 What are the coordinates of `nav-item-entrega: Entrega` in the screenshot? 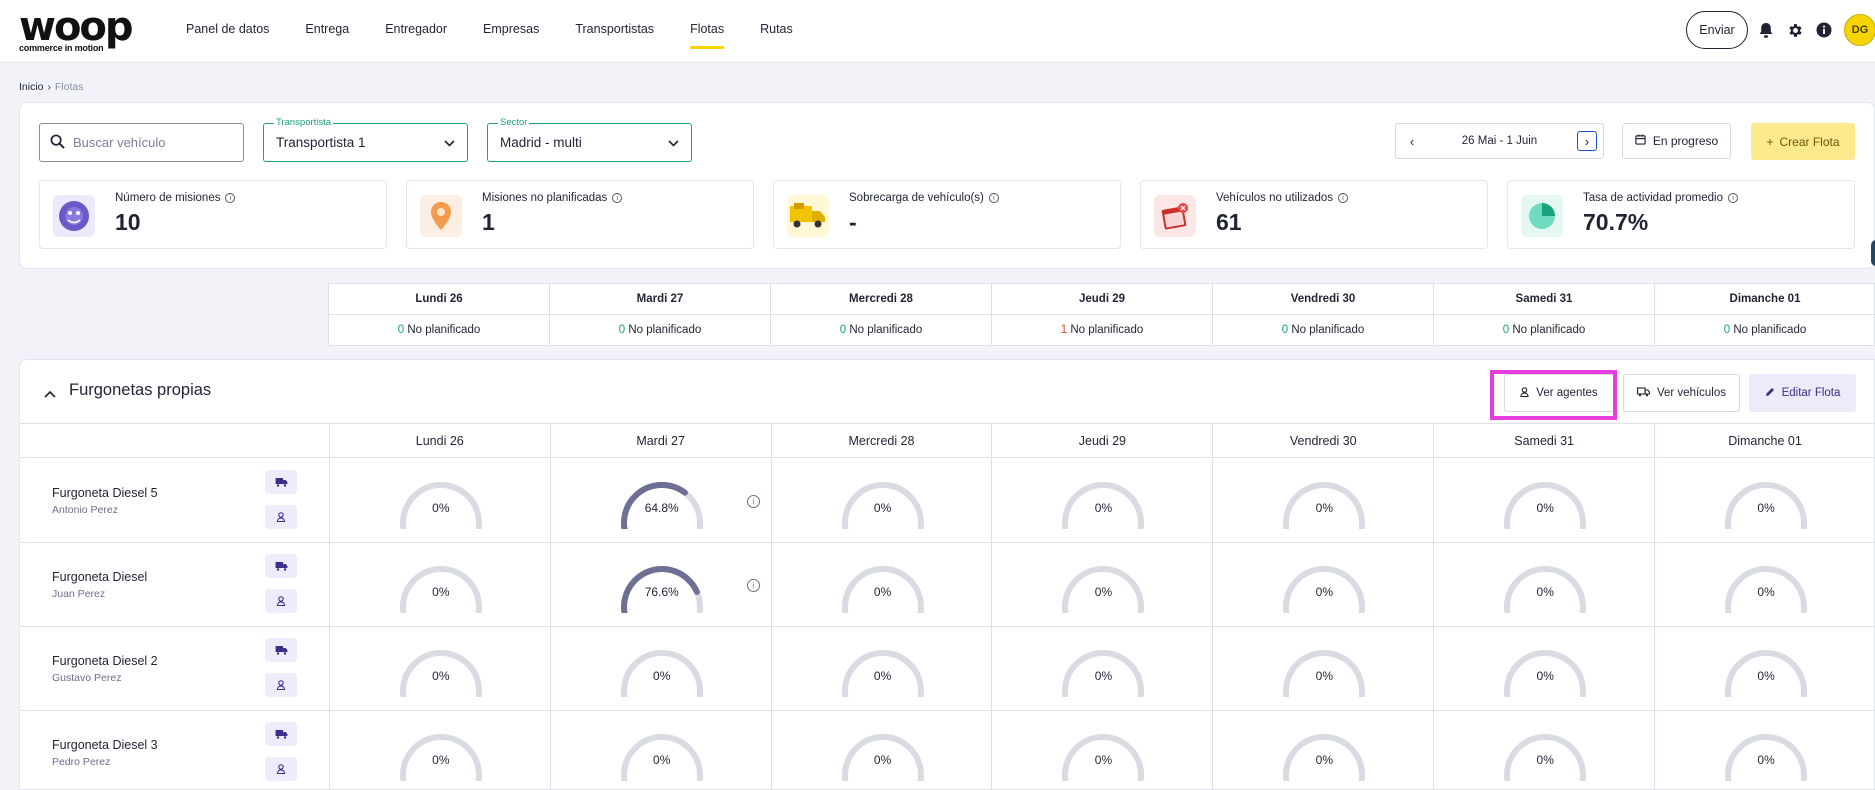 It's located at (327, 31).